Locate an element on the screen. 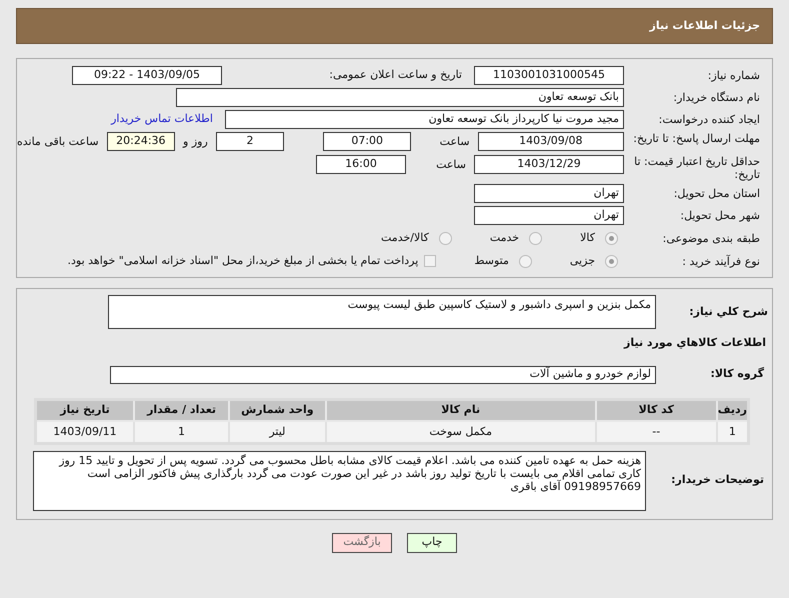  contact-link: اطلاعات تماس خریدار is located at coordinates (162, 119).